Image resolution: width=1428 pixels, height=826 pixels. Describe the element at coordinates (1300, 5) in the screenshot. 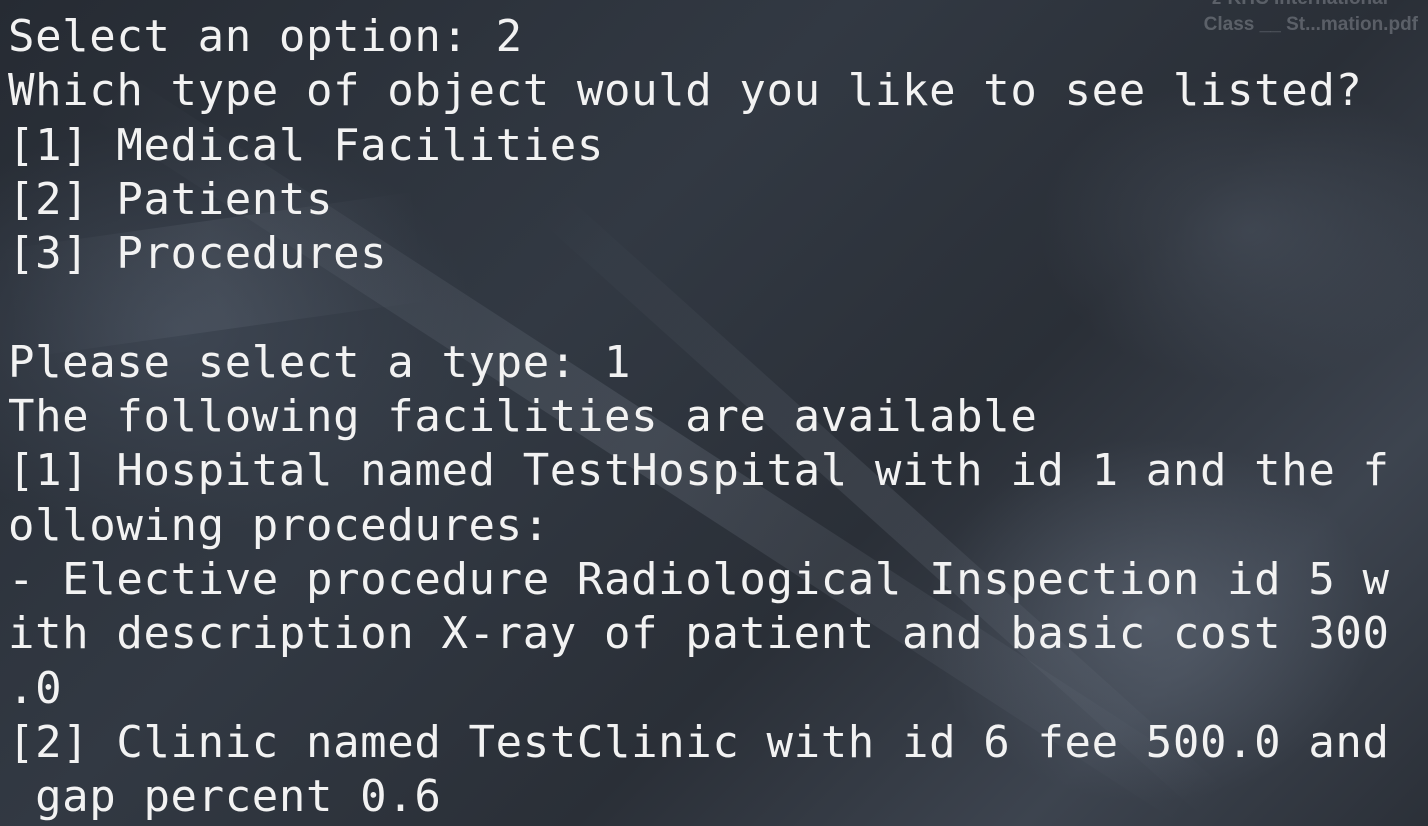

I see `desktop-file-label-partial: z-KHC International` at that location.